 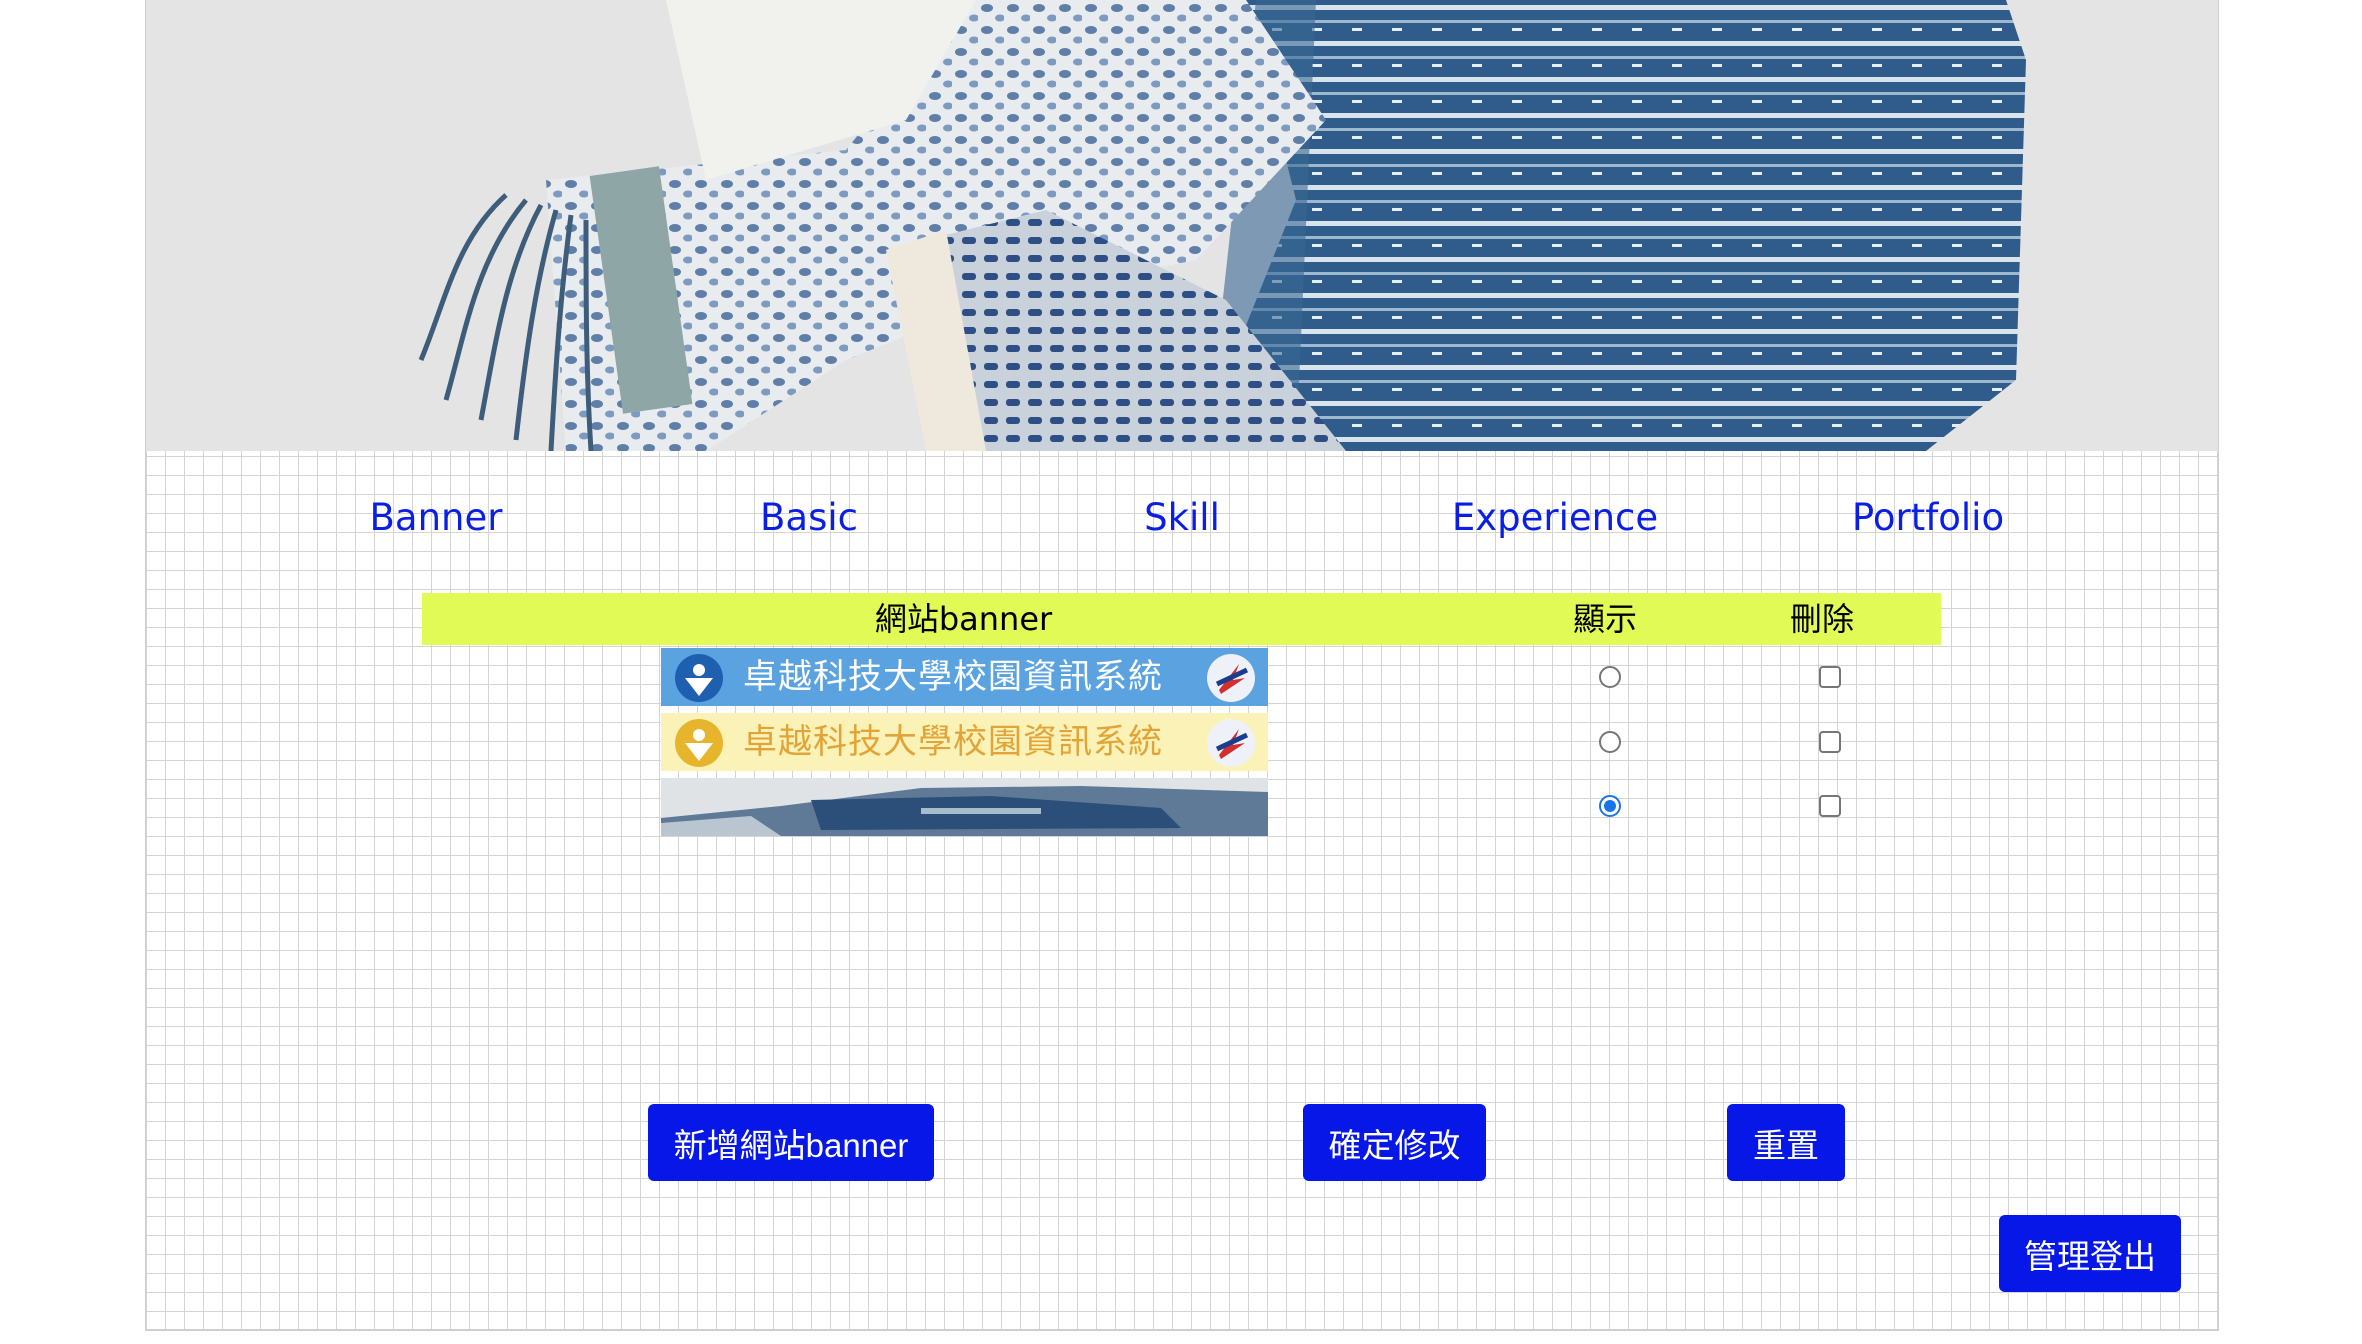 I want to click on nav-link-skill: Skill, so click(x=1182, y=517).